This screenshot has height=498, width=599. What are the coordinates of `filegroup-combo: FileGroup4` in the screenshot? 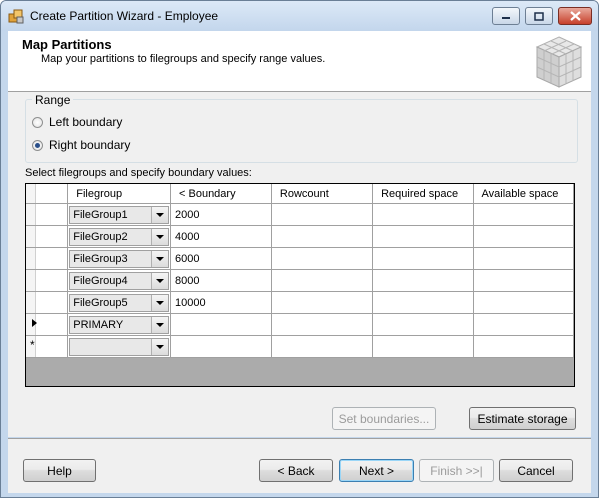 It's located at (119, 280).